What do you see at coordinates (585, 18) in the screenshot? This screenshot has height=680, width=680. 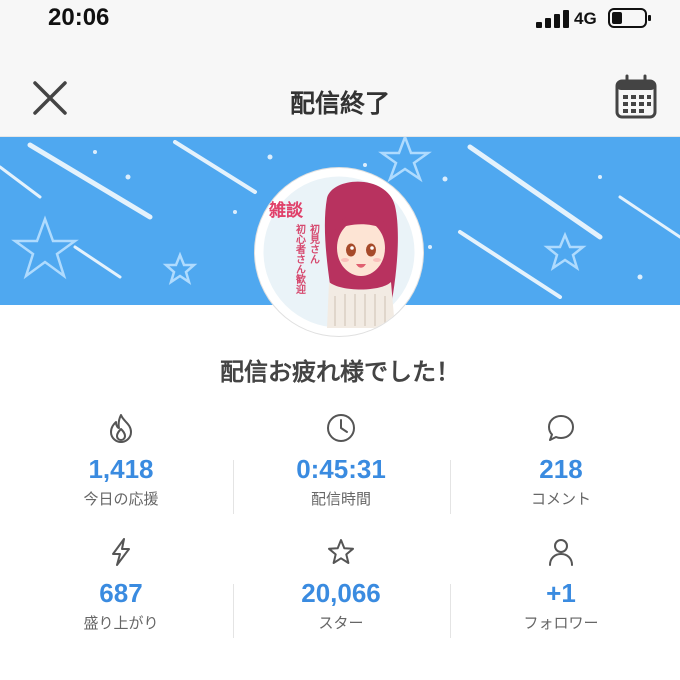 I see `network-type: 4G` at bounding box center [585, 18].